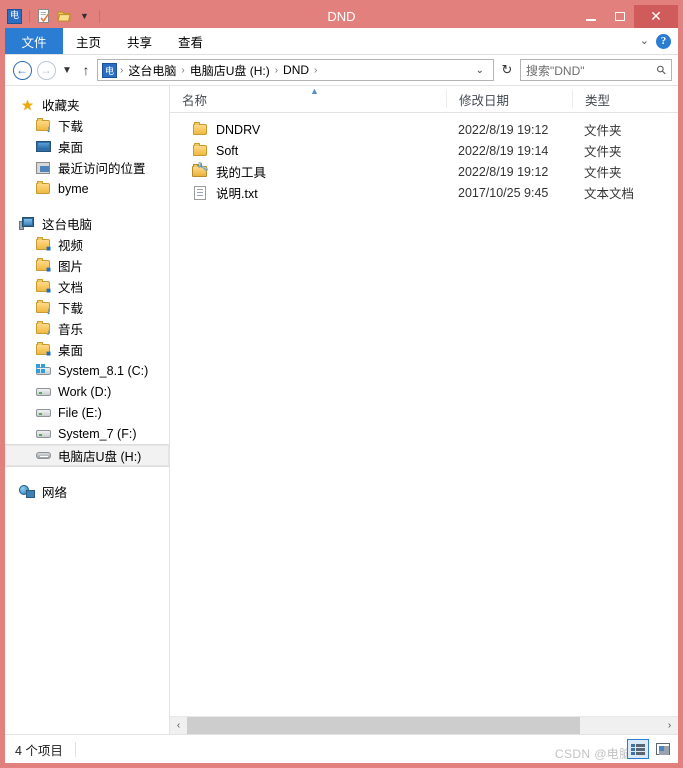  Describe the element at coordinates (80, 412) in the screenshot. I see `sidebar-item-label: File (E:)` at that location.